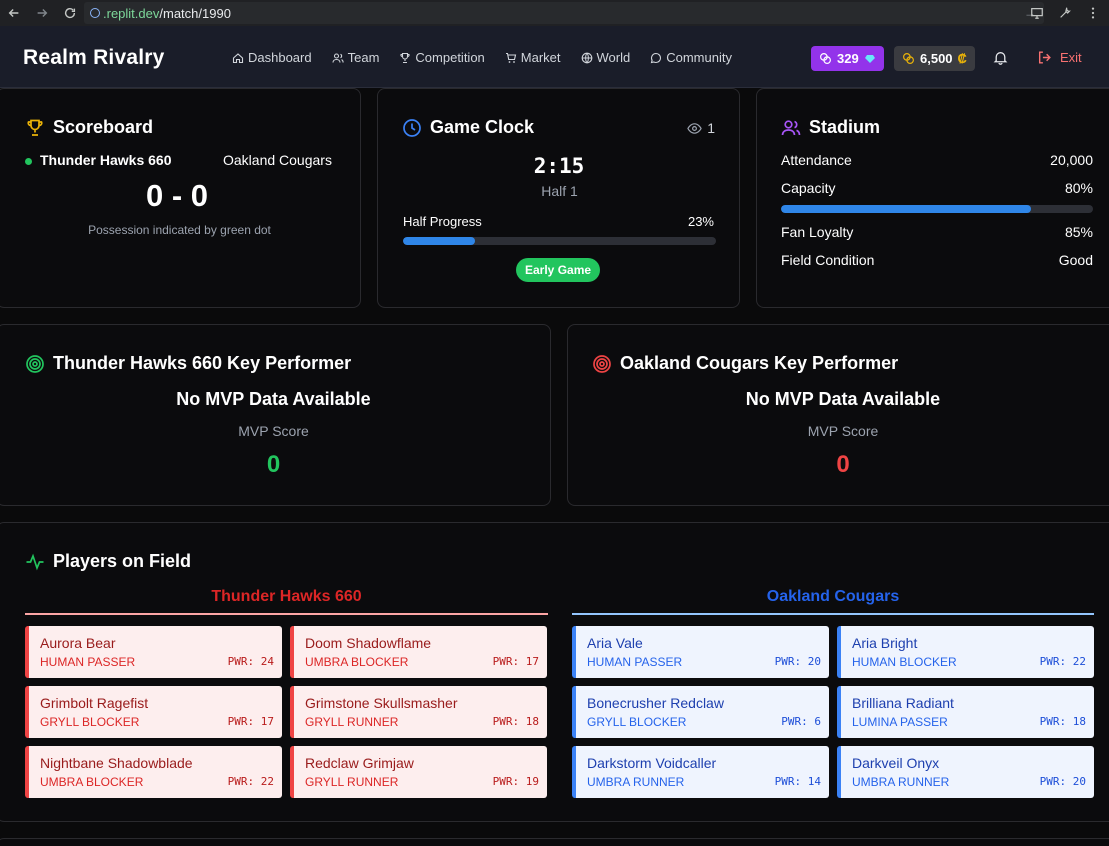 The image size is (1109, 846). What do you see at coordinates (533, 57) in the screenshot?
I see `nav-market: Market` at bounding box center [533, 57].